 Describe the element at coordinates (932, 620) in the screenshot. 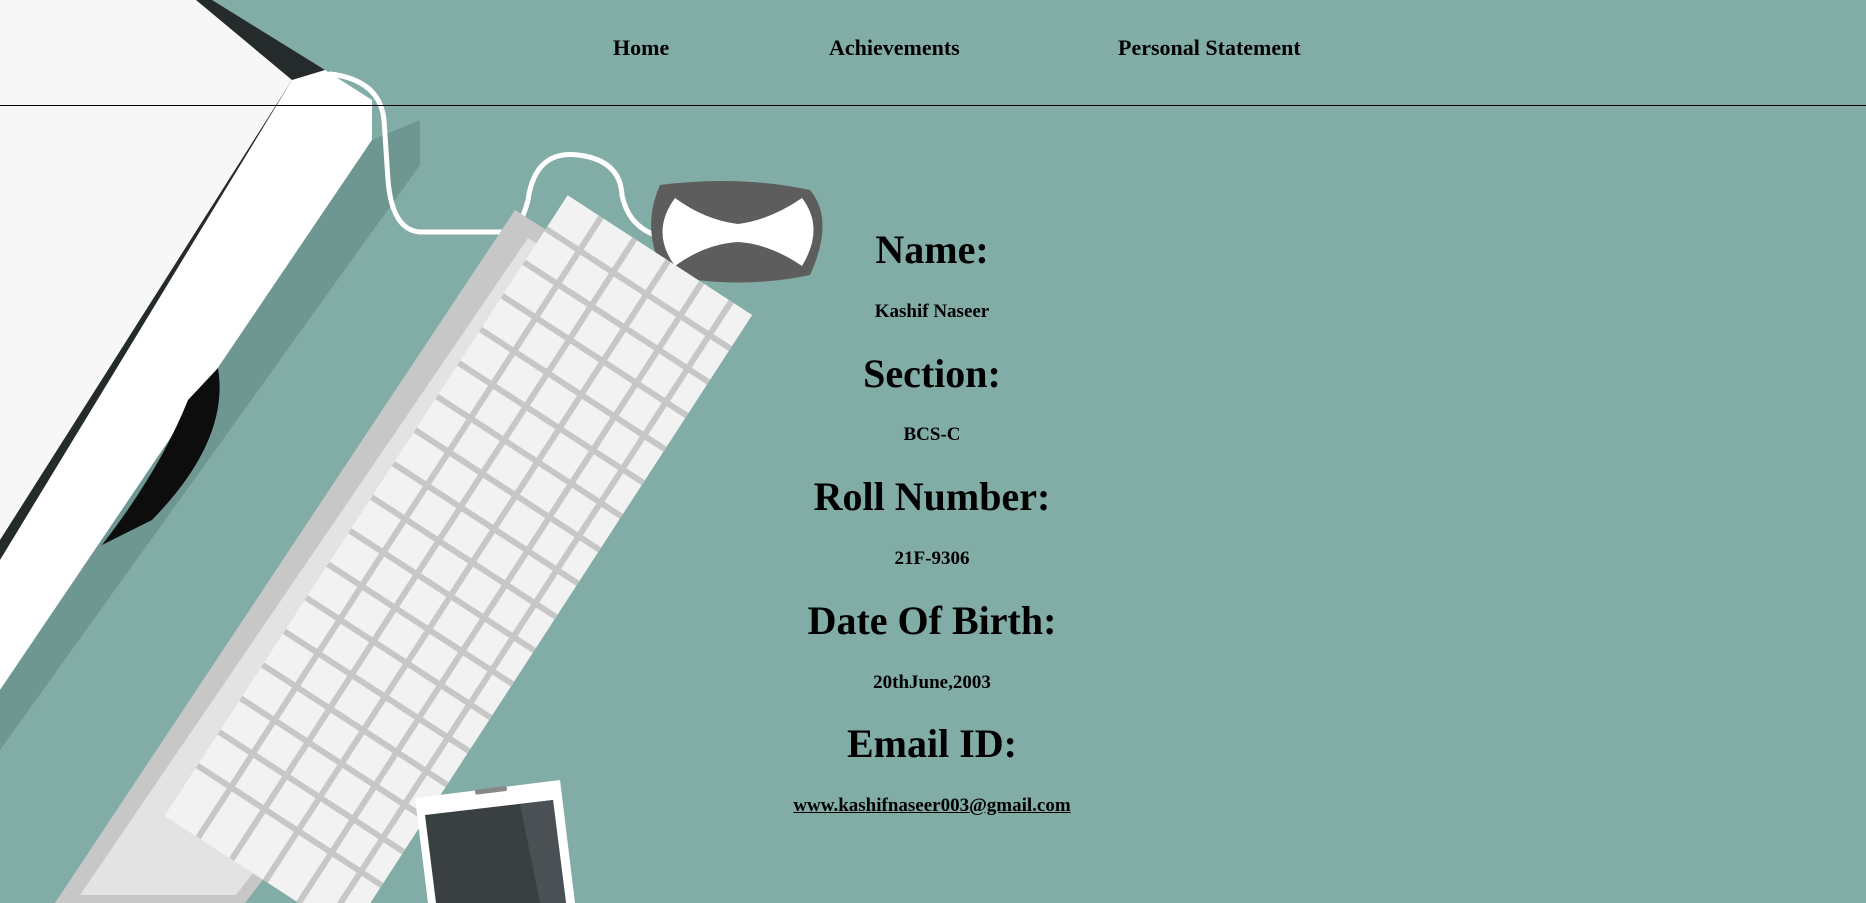

I see `date-of-birth-heading: Date Of Birth:` at that location.